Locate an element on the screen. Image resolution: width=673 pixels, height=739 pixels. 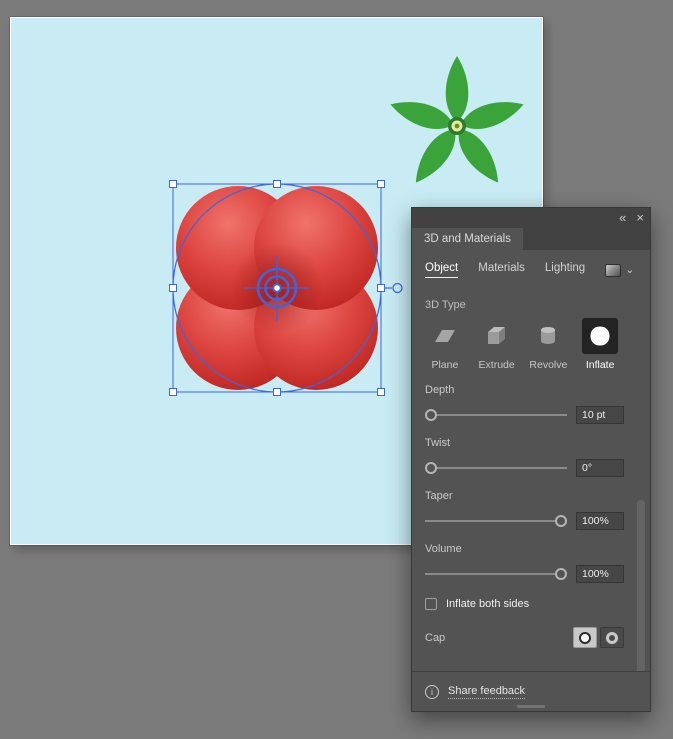
volume-slider is located at coordinates (496, 574).